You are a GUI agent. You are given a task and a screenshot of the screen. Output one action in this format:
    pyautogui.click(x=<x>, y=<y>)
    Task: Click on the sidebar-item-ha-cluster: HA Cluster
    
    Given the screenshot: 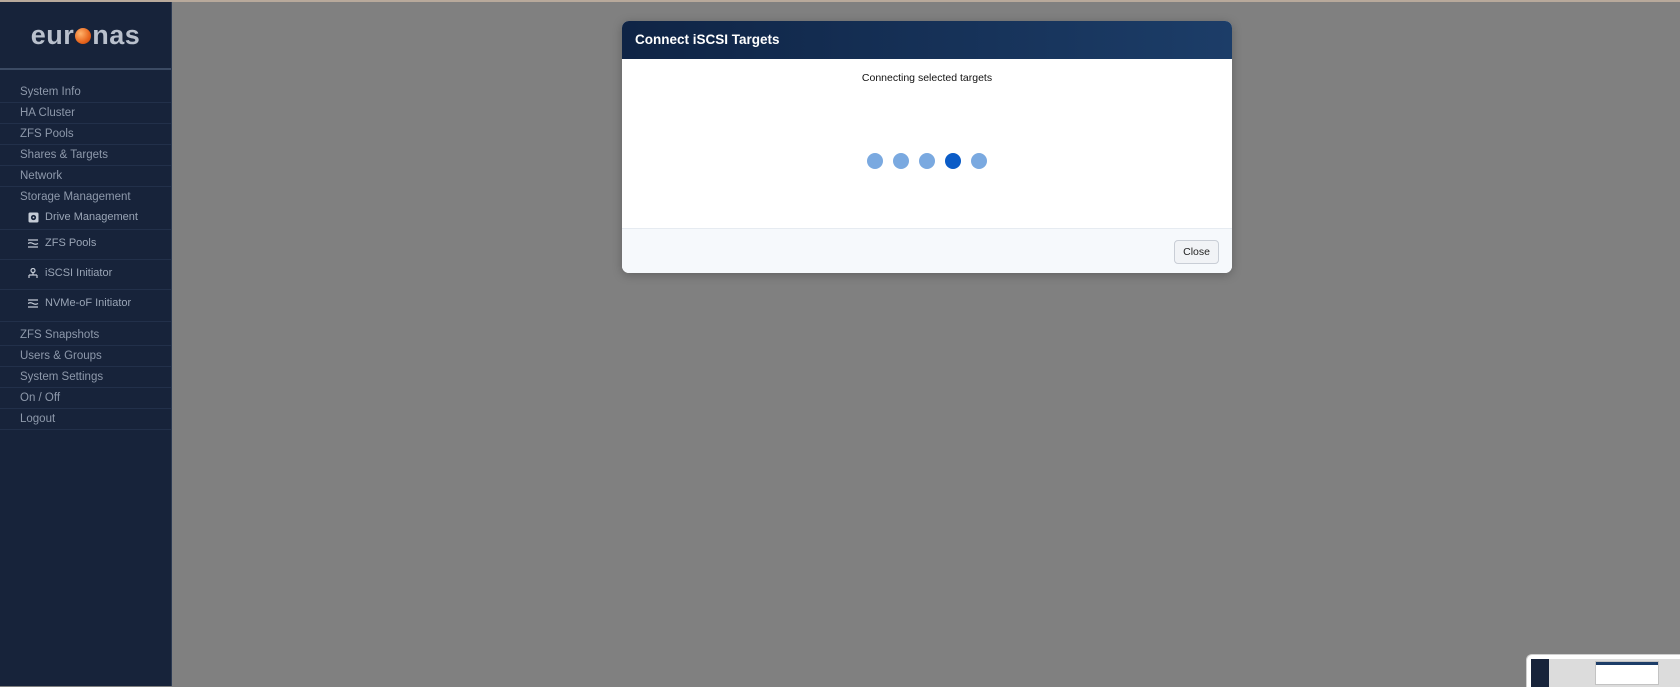 What is the action you would take?
    pyautogui.click(x=85, y=113)
    